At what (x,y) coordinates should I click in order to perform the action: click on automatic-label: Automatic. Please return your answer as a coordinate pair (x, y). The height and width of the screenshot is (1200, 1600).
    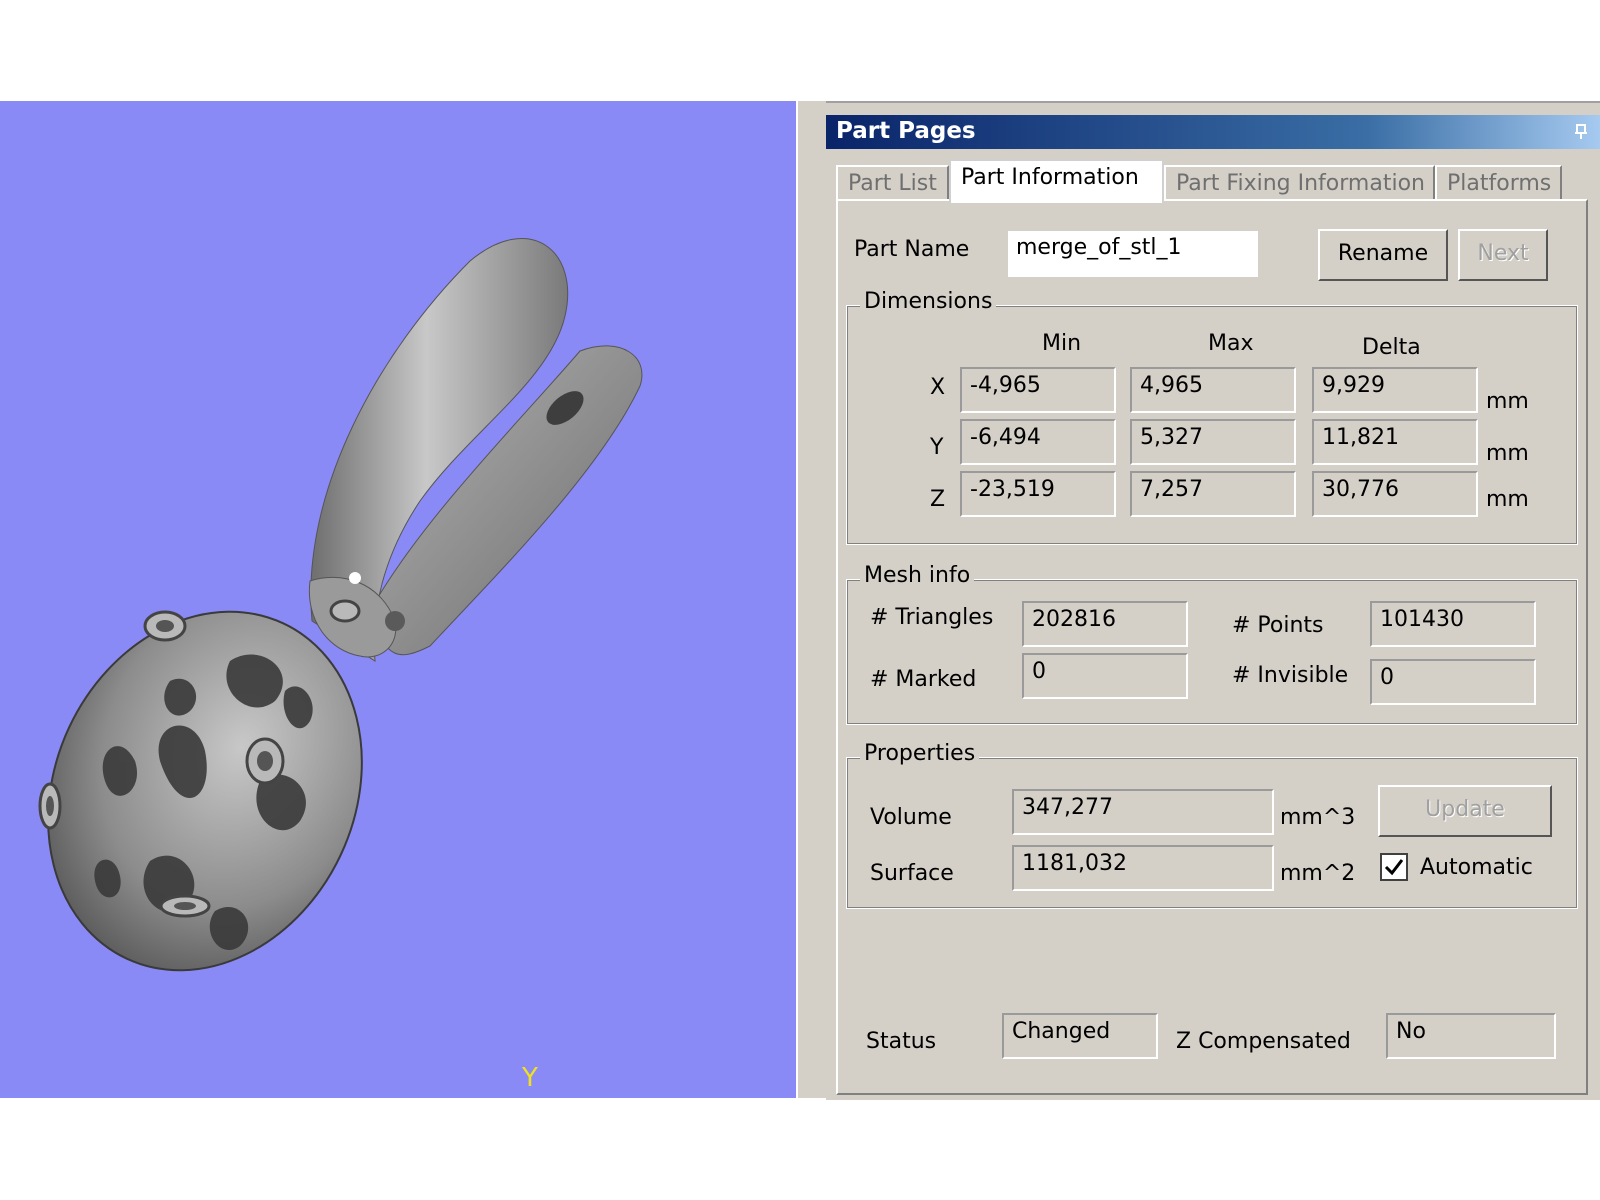
    Looking at the image, I should click on (1476, 867).